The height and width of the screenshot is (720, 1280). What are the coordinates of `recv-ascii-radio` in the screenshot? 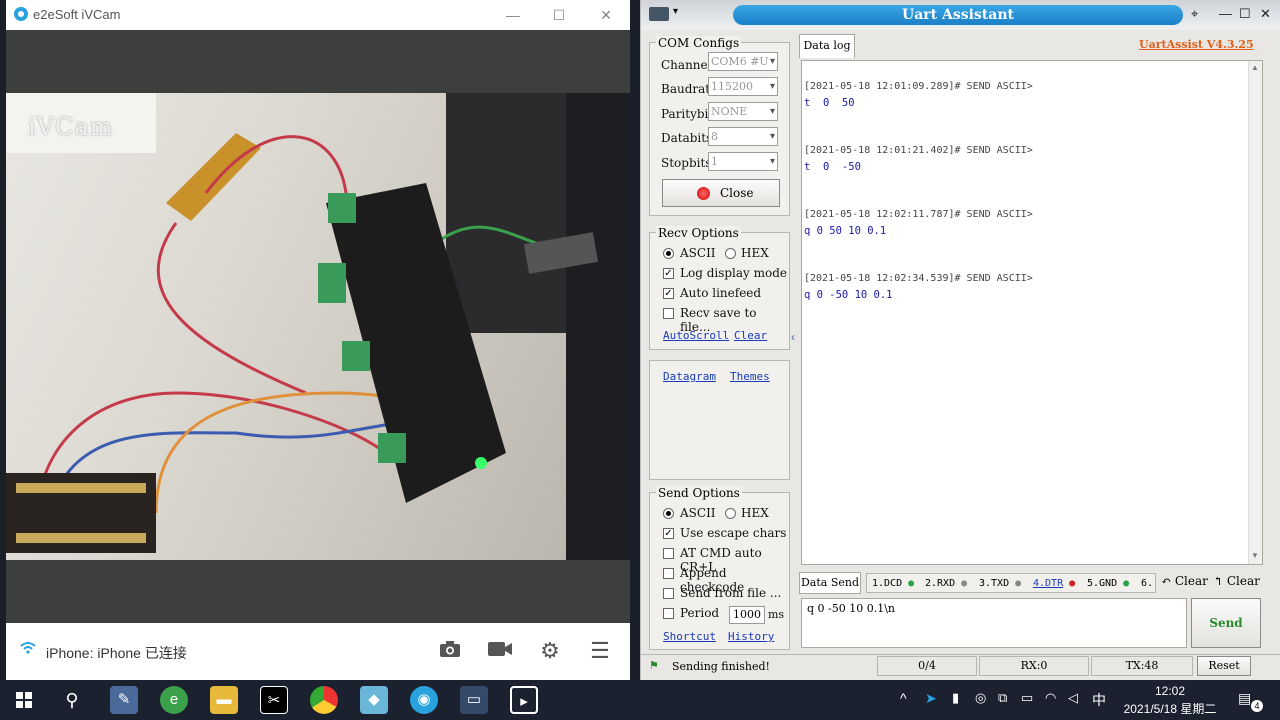 It's located at (668, 253).